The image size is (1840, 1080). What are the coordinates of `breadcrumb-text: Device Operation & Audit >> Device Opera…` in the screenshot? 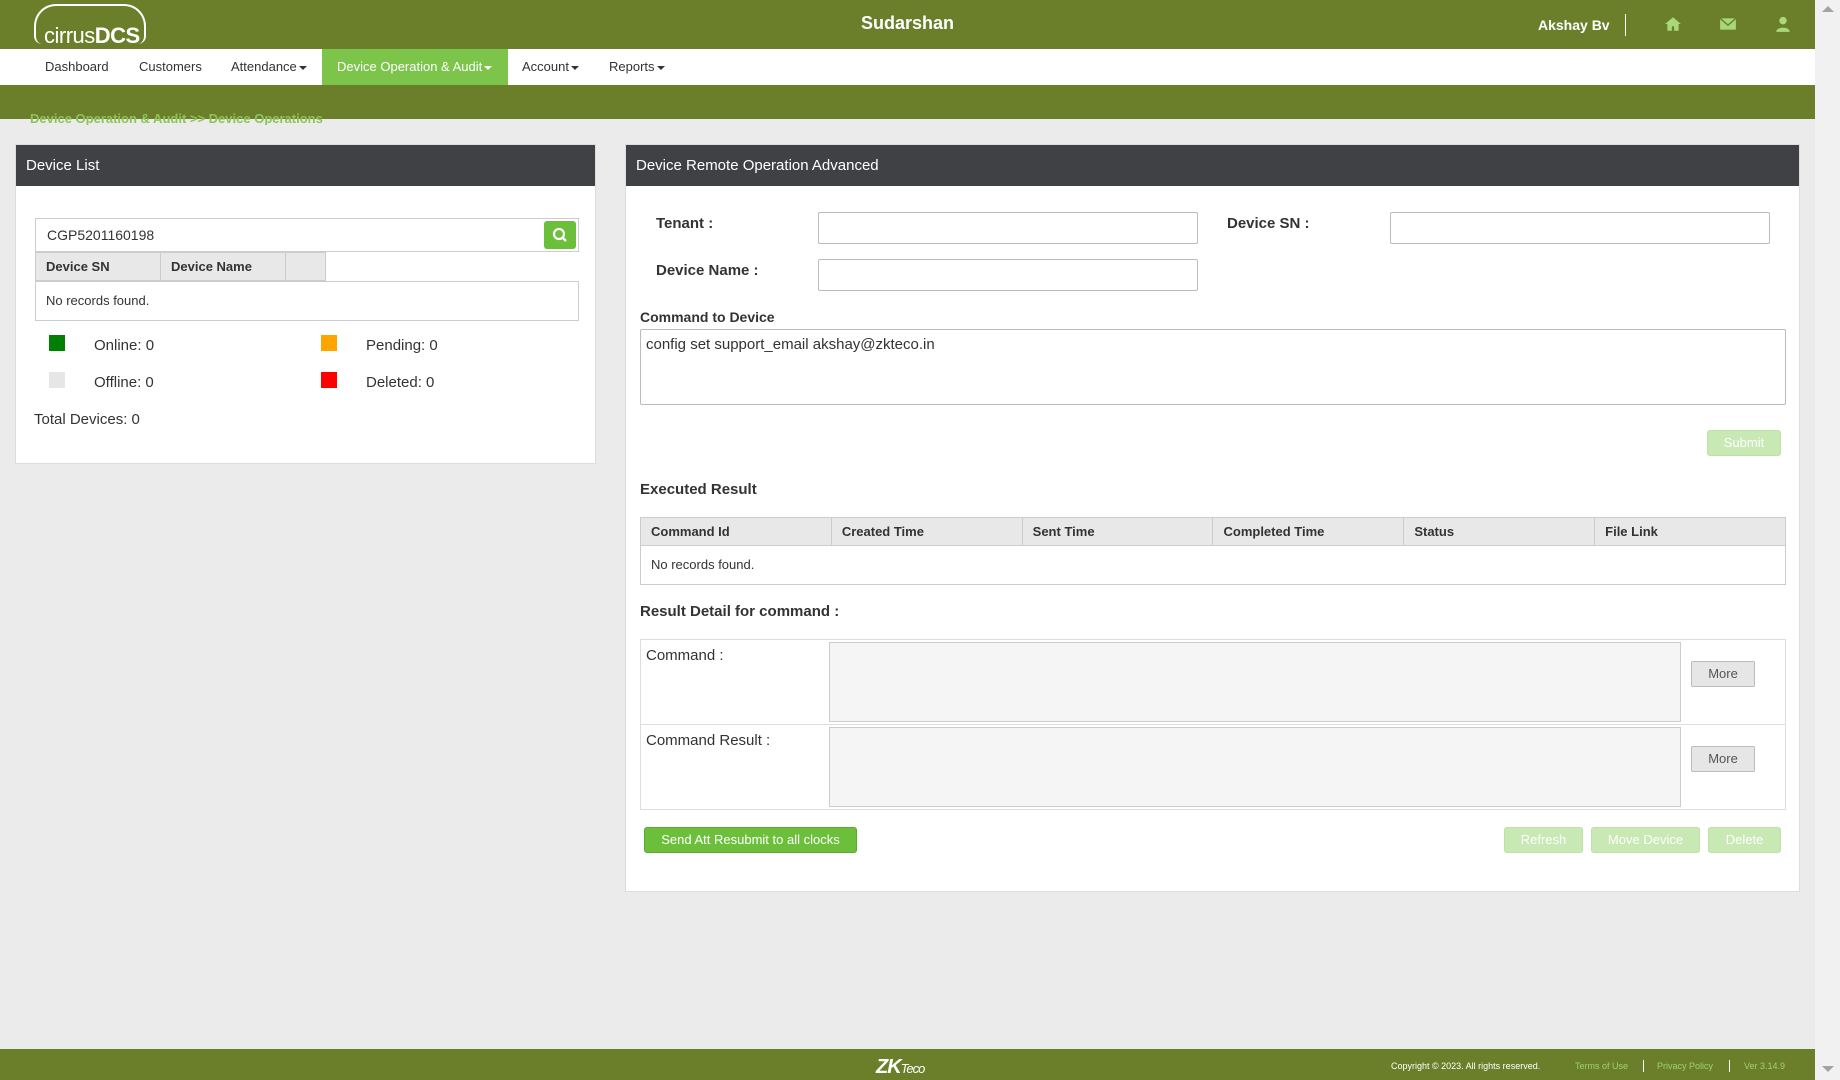 It's located at (176, 119).